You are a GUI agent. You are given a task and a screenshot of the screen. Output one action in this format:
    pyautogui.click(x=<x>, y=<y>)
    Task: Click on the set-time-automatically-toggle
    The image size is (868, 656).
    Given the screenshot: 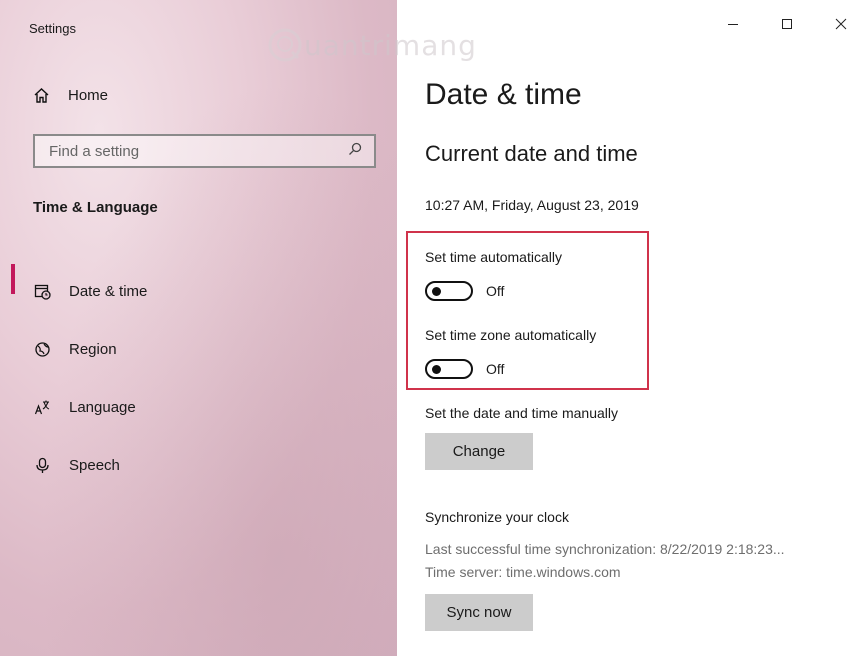 What is the action you would take?
    pyautogui.click(x=449, y=291)
    